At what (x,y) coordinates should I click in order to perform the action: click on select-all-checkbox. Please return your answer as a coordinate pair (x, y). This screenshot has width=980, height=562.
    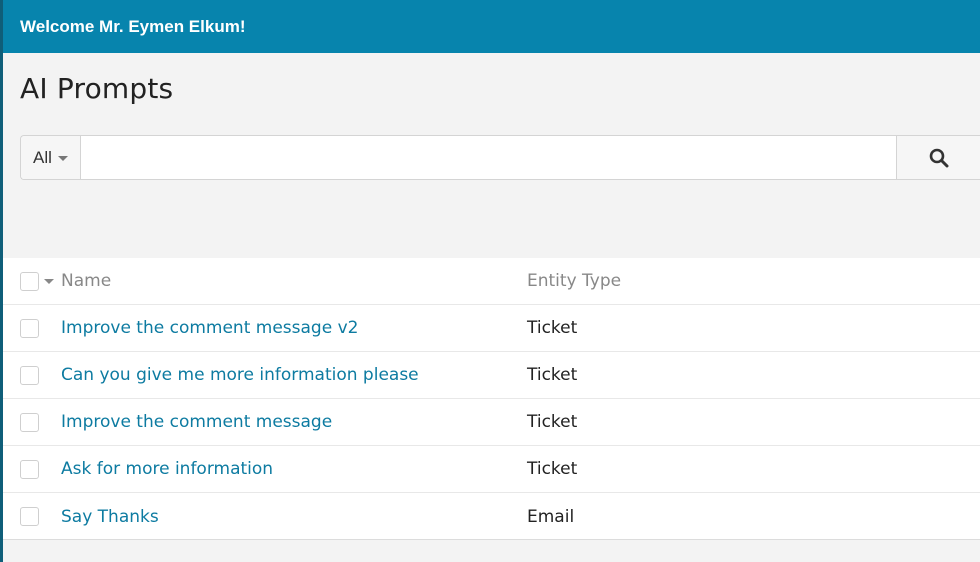
    Looking at the image, I should click on (29, 281).